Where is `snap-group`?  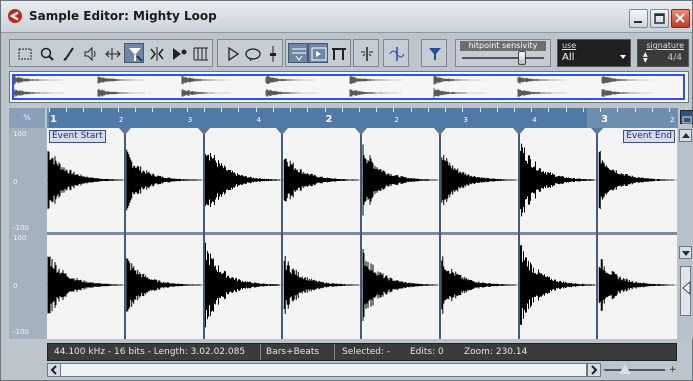 snap-group is located at coordinates (366, 53).